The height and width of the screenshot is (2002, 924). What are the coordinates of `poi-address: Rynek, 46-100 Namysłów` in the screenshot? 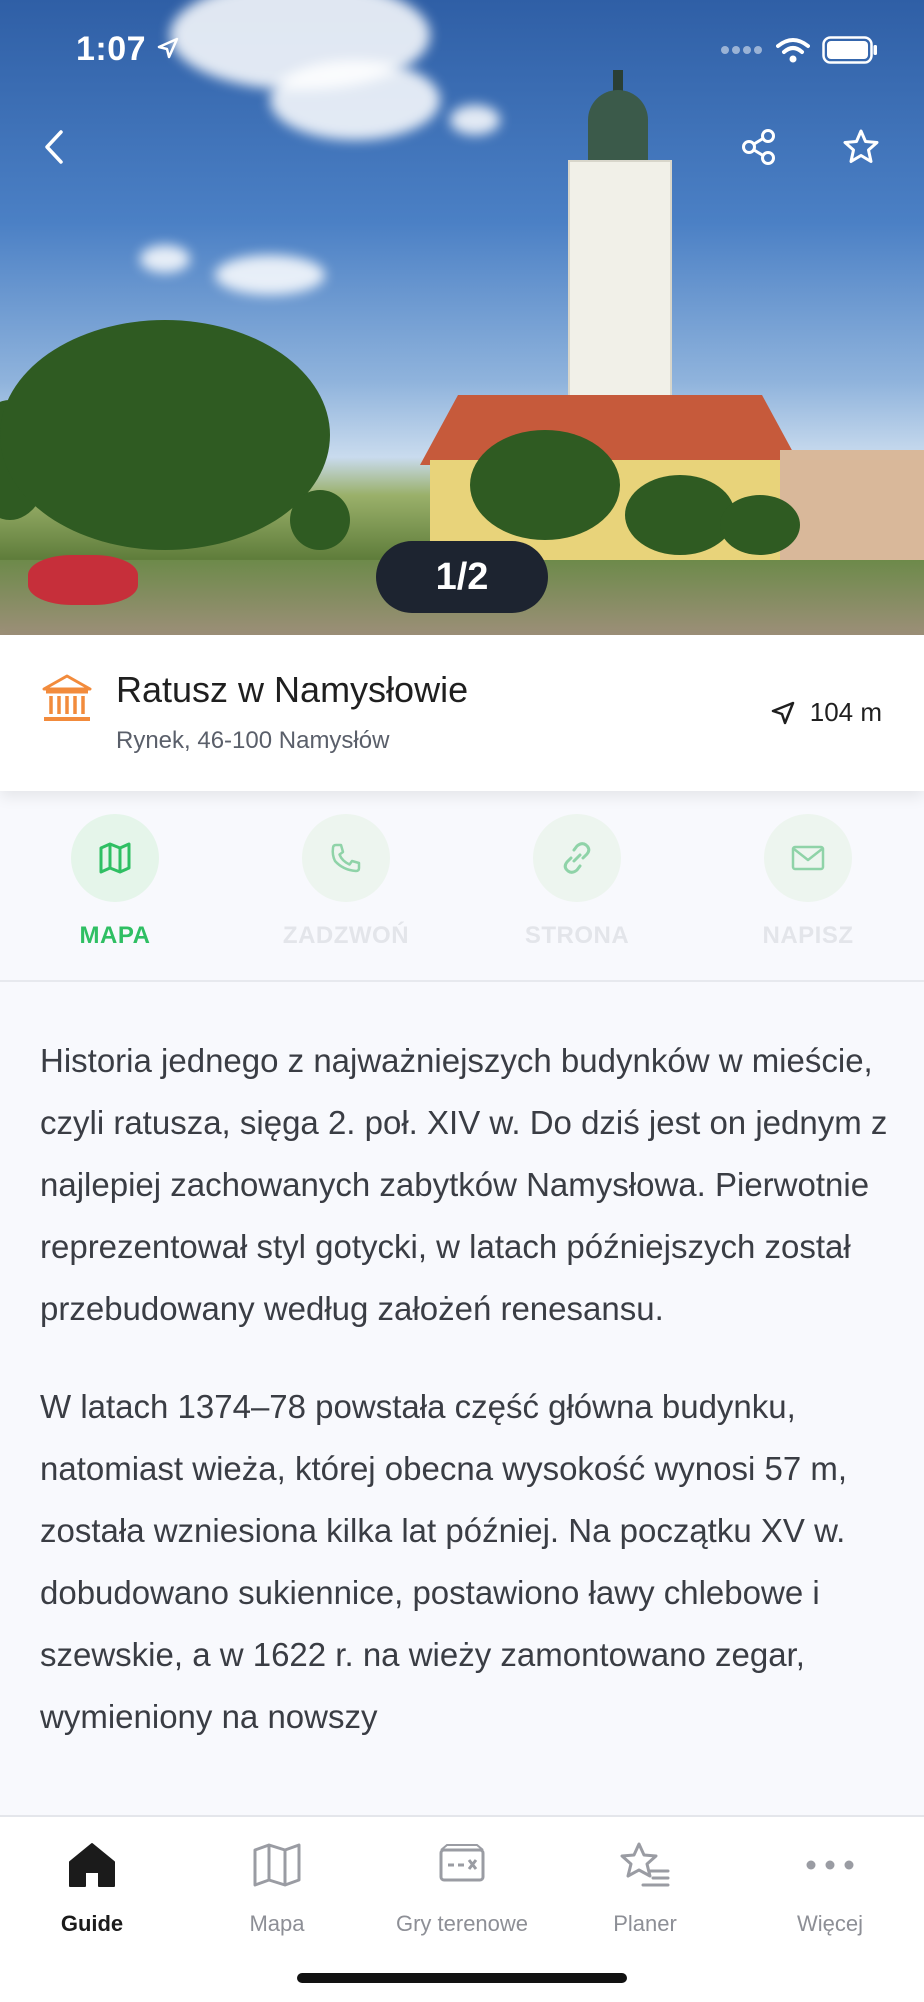 It's located at (253, 740).